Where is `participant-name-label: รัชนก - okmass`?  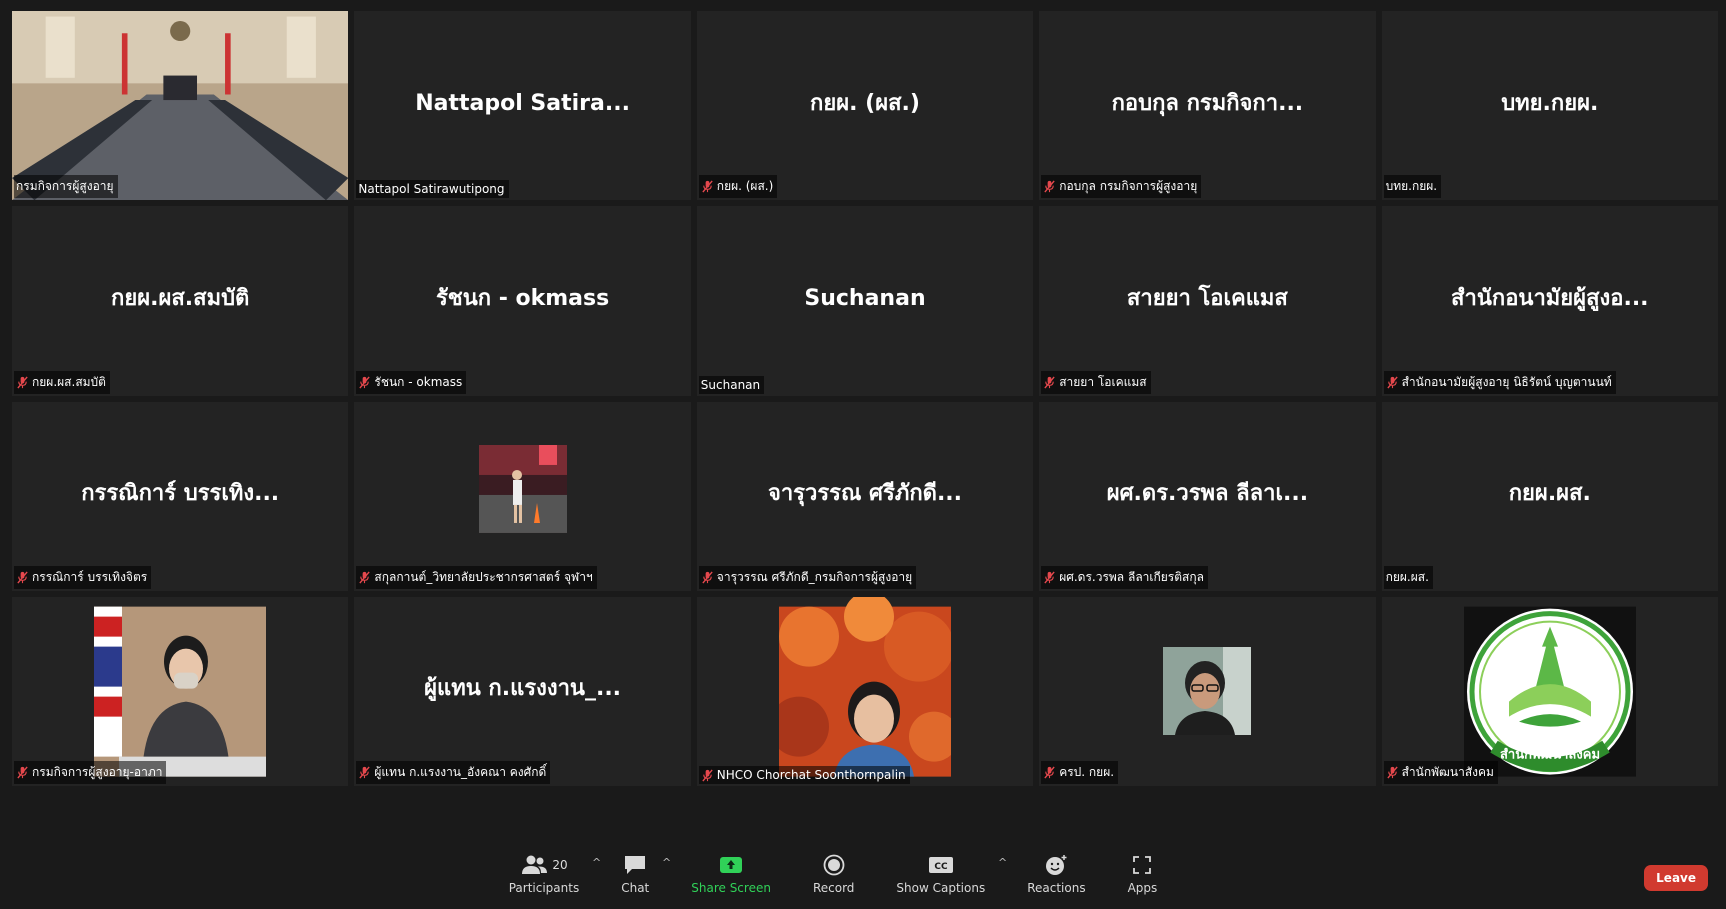
participant-name-label: รัชนก - okmass is located at coordinates (411, 382).